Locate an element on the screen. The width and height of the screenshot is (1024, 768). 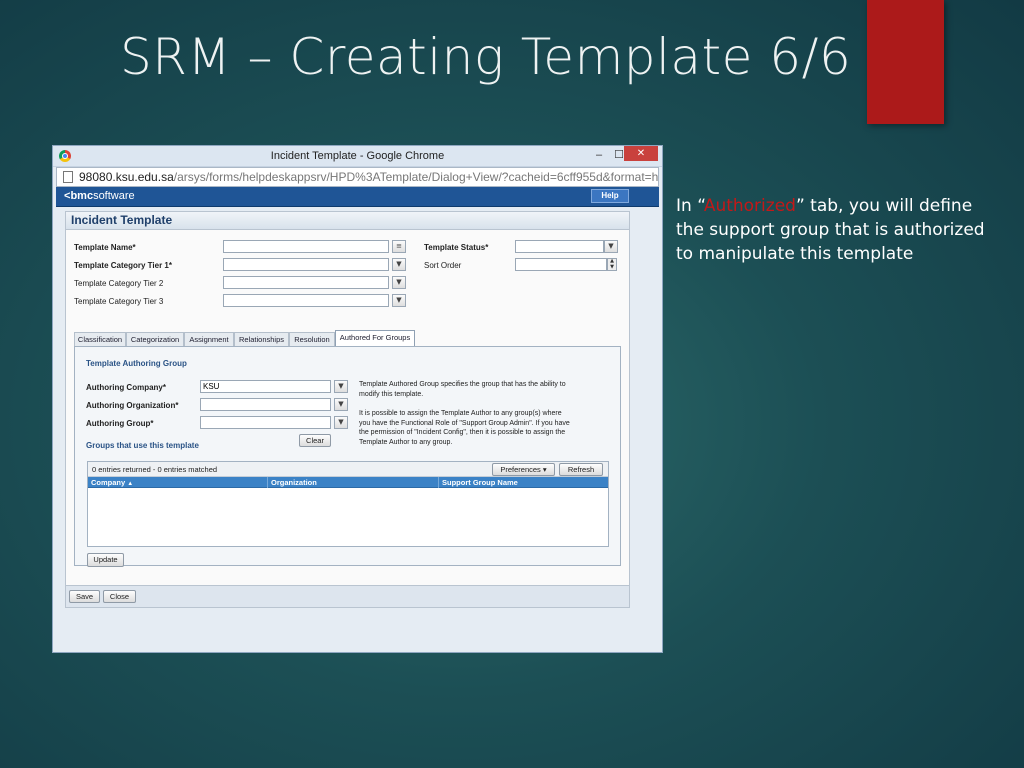
save-button: Save is located at coordinates (84, 596).